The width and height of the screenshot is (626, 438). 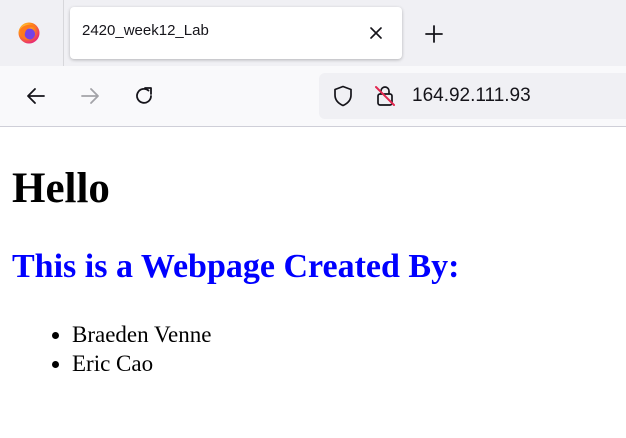 I want to click on forward-arrow-icon, so click(x=90, y=96).